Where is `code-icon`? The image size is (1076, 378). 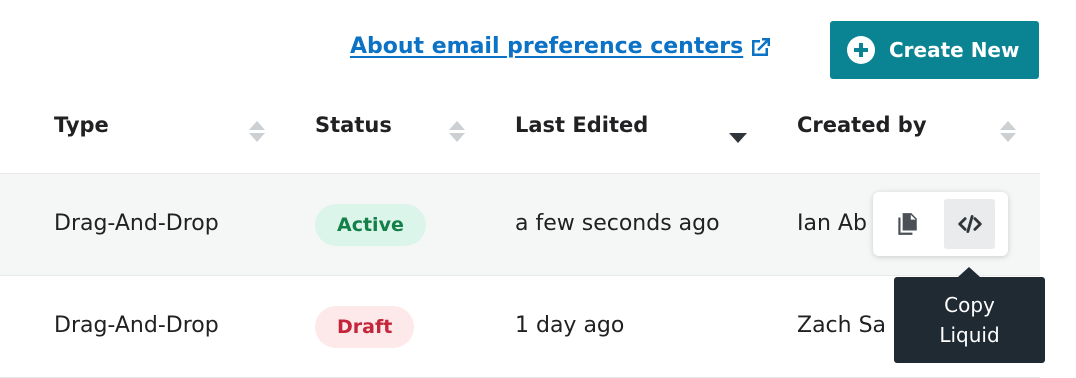
code-icon is located at coordinates (969, 224).